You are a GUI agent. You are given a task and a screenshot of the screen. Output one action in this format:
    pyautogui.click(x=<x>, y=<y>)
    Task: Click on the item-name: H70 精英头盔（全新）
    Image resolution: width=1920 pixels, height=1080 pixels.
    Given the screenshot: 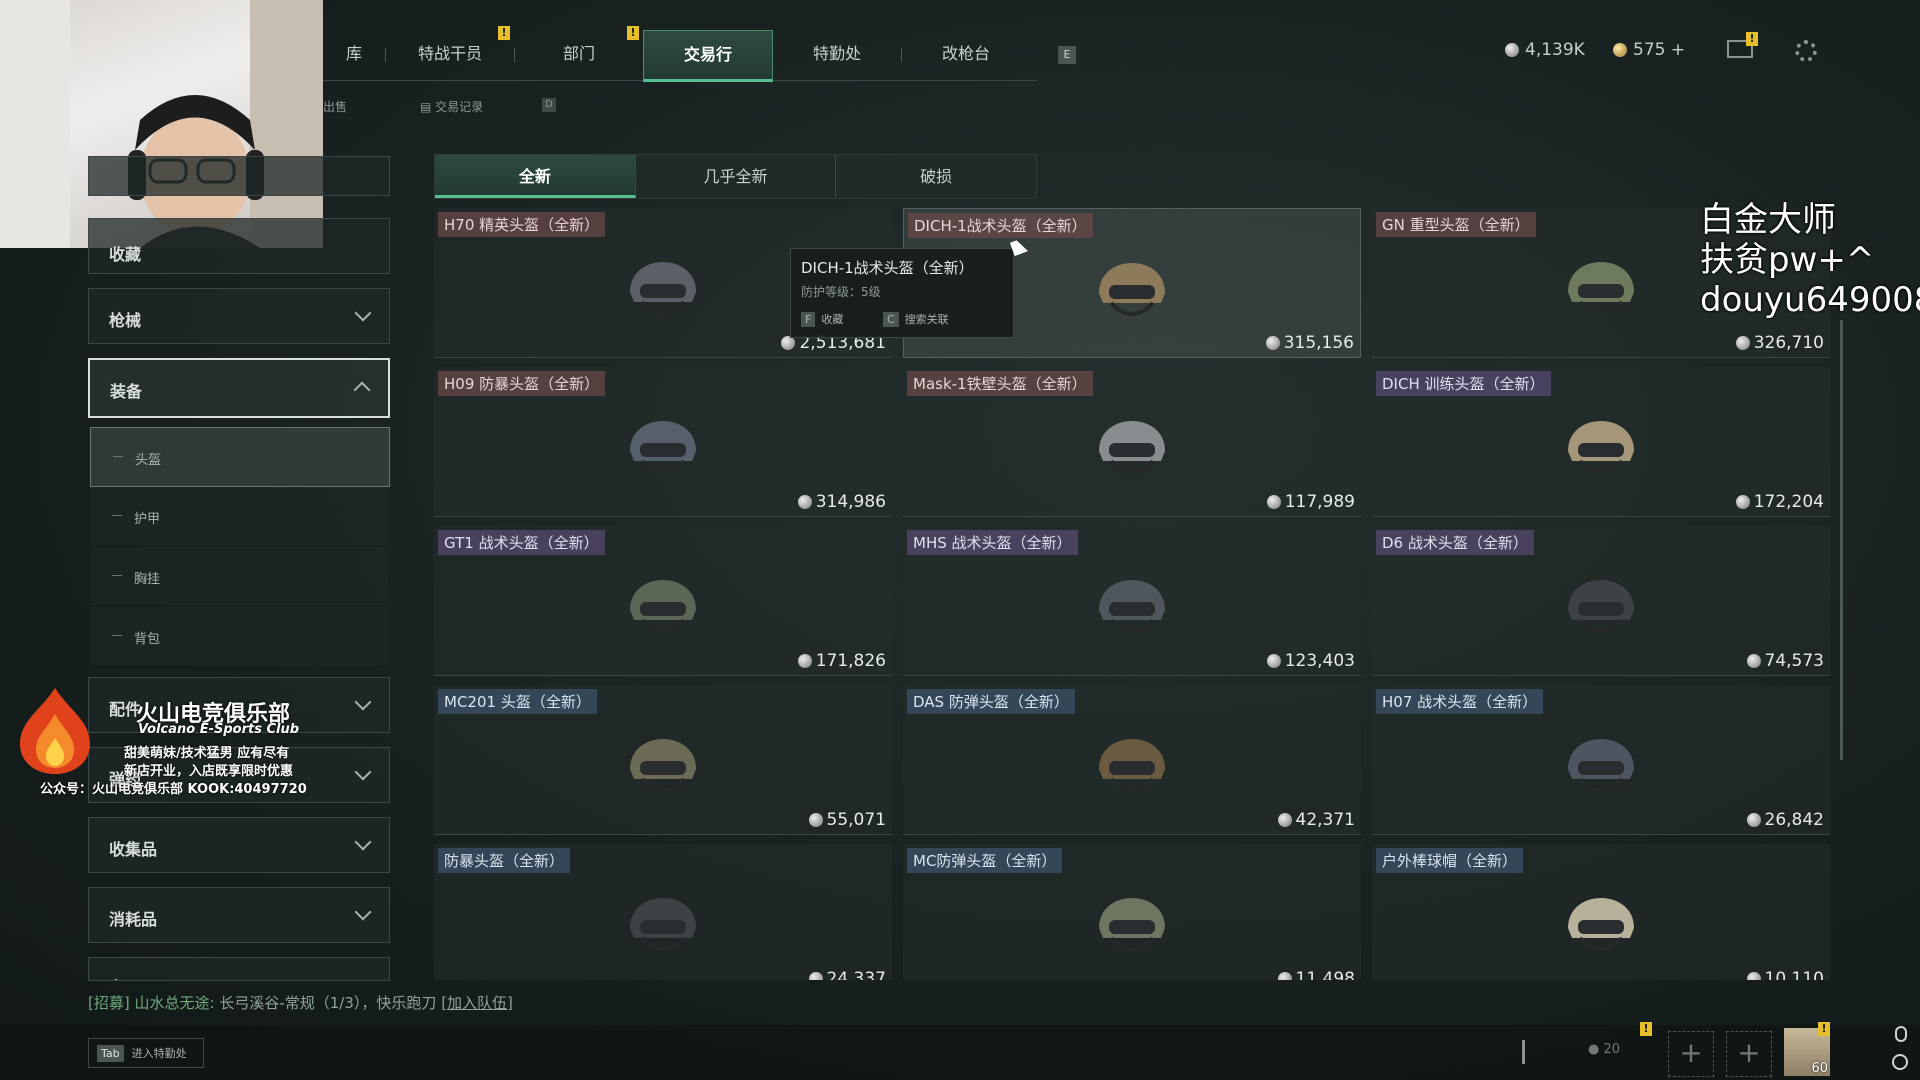 What is the action you would take?
    pyautogui.click(x=522, y=224)
    